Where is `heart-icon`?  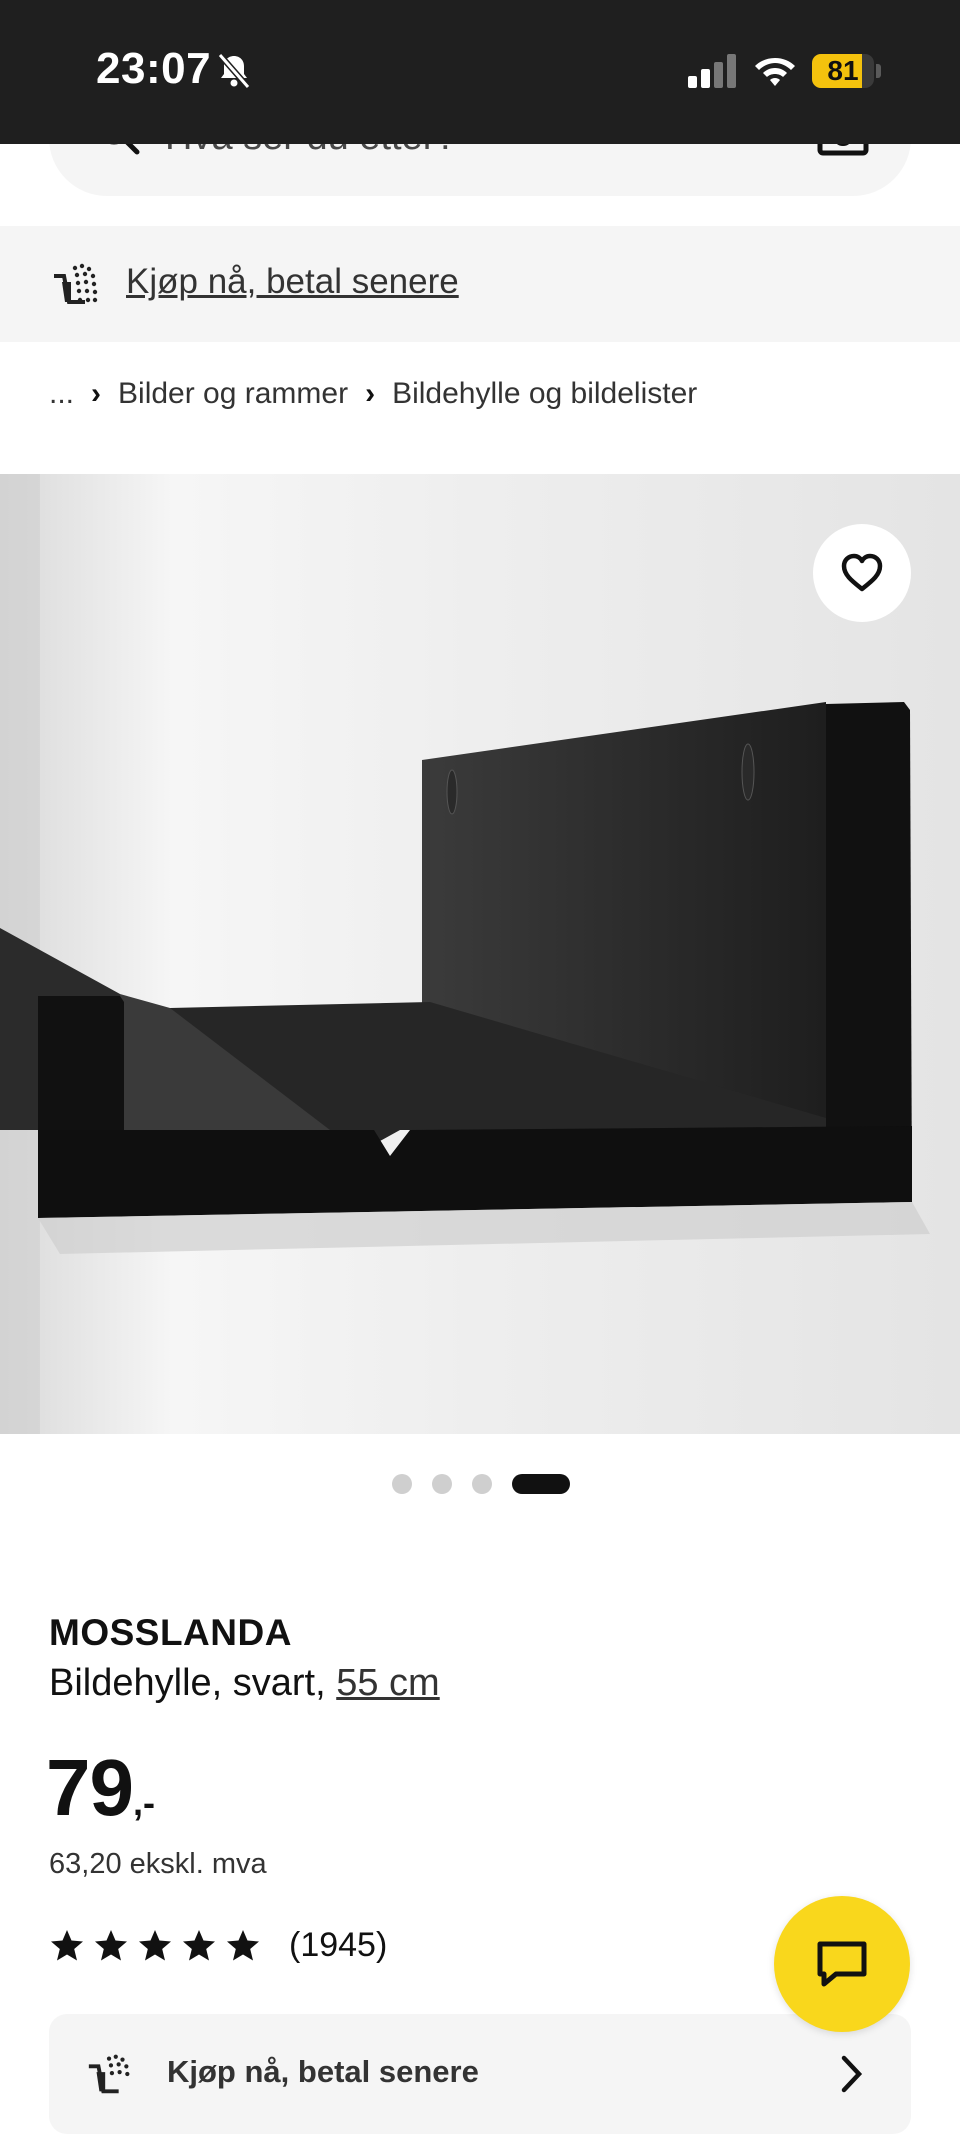 heart-icon is located at coordinates (862, 572).